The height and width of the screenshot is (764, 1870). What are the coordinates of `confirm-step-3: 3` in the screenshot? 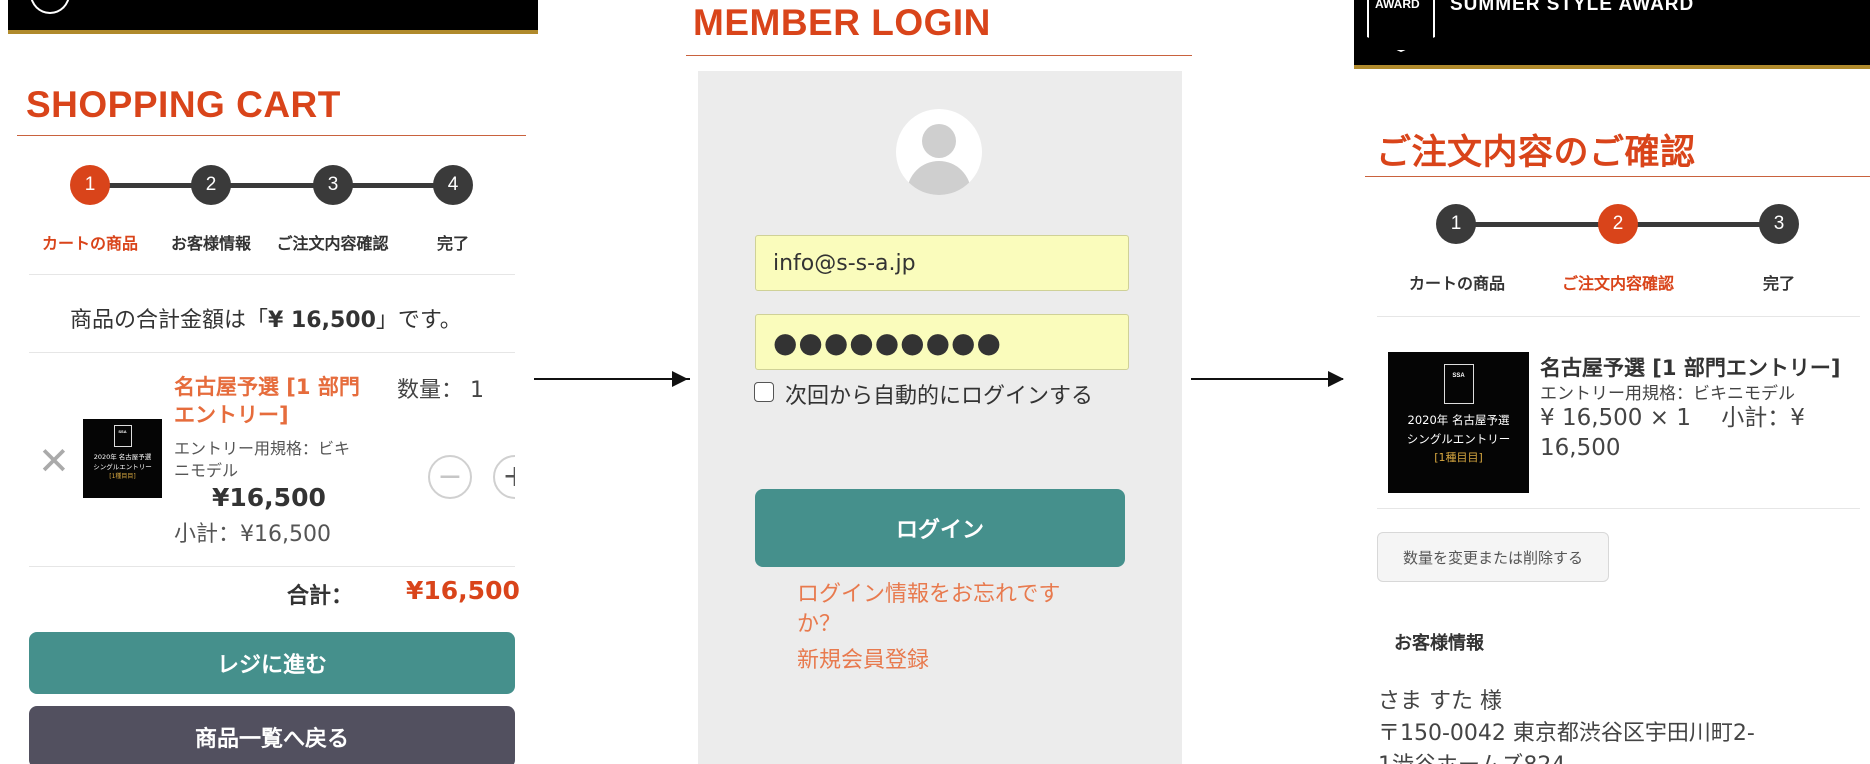 It's located at (1779, 224).